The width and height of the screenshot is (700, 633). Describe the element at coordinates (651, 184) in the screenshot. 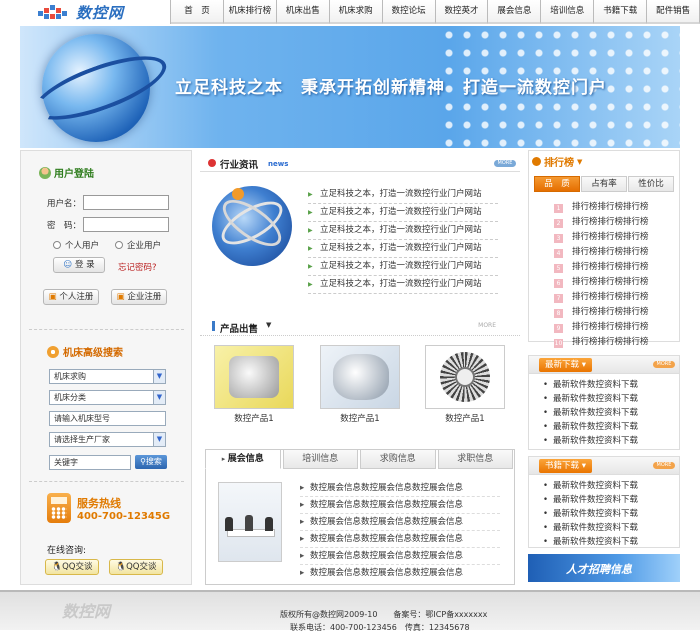

I see `ranking-tab-value: 性价比` at that location.